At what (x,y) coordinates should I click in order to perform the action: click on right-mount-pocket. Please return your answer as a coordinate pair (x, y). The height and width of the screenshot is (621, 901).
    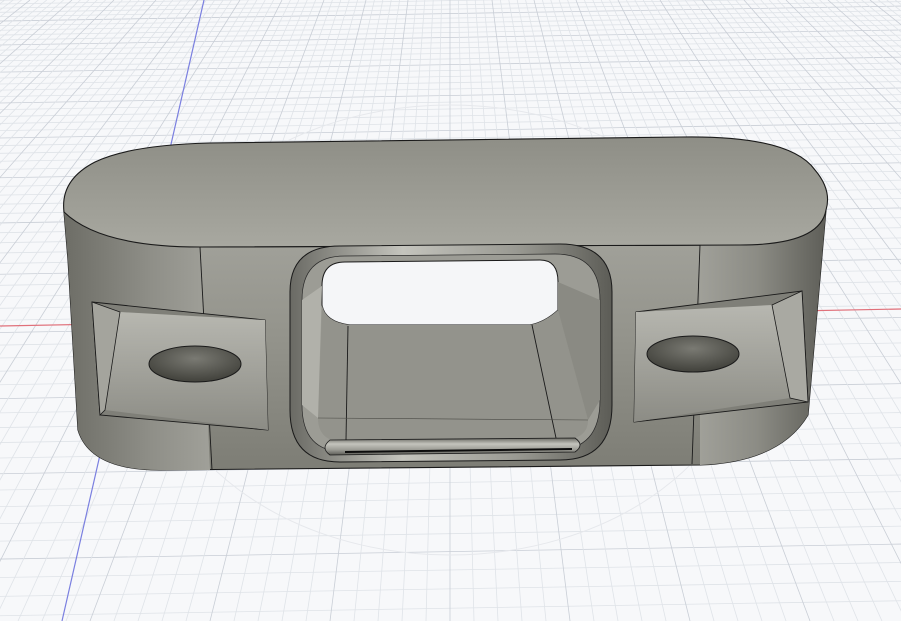
    Looking at the image, I should click on (721, 356).